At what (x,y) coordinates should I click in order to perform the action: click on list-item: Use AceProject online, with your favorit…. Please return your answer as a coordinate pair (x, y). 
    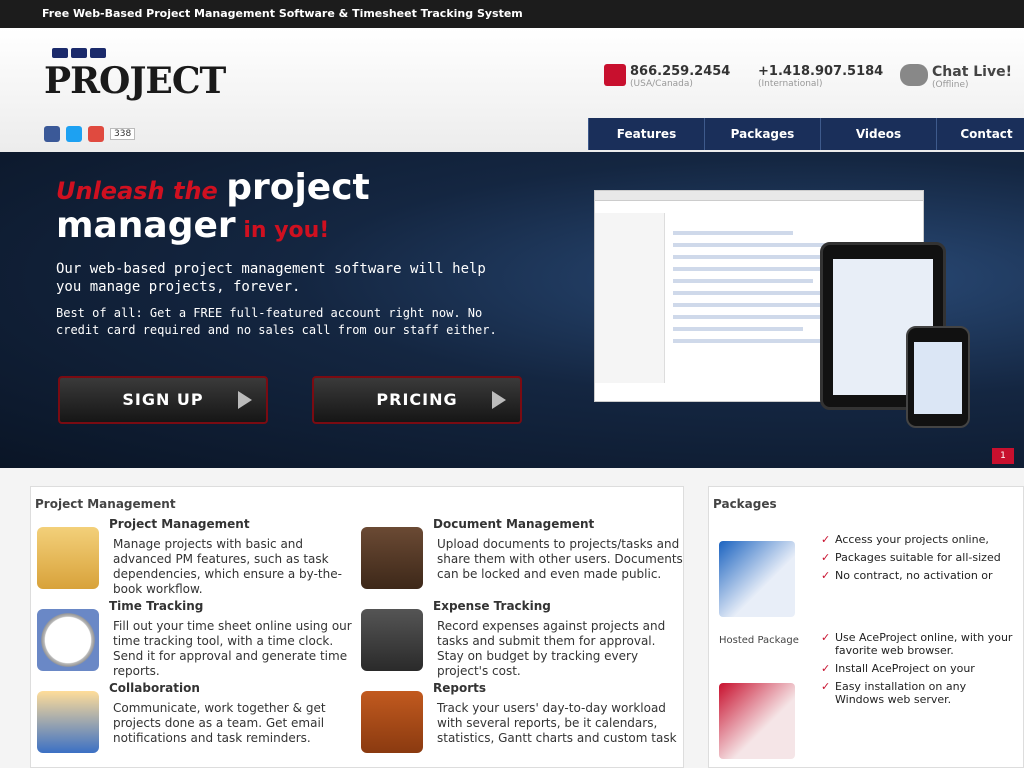
    Looking at the image, I should click on (919, 644).